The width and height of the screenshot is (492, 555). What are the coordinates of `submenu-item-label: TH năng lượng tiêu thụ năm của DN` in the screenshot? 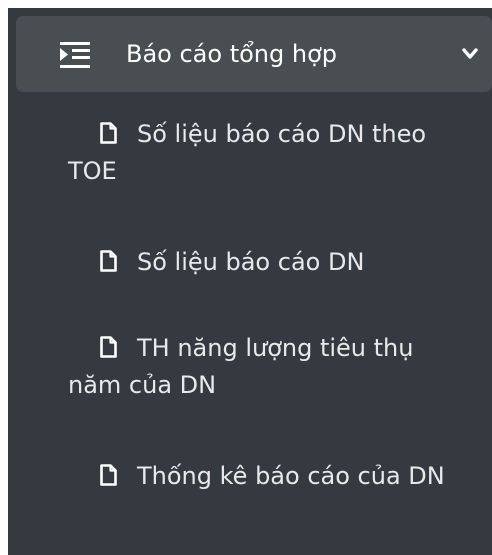 It's located at (241, 366).